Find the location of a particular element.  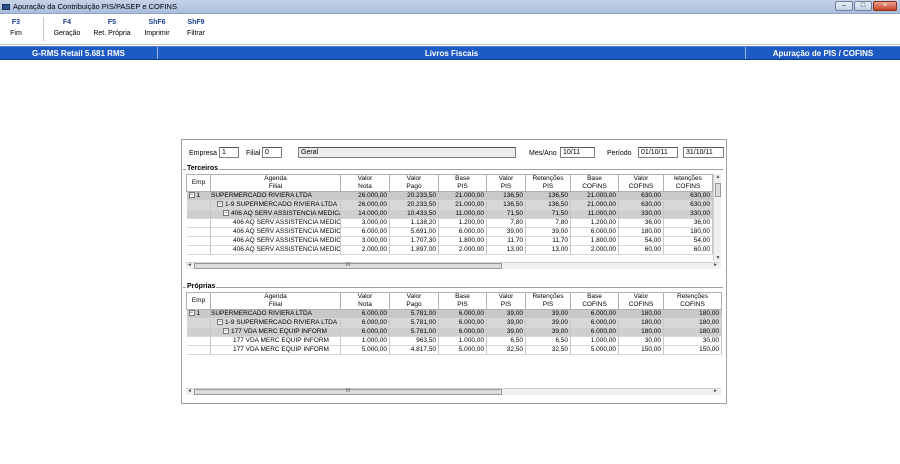

minimize-icon: – is located at coordinates (844, 6).